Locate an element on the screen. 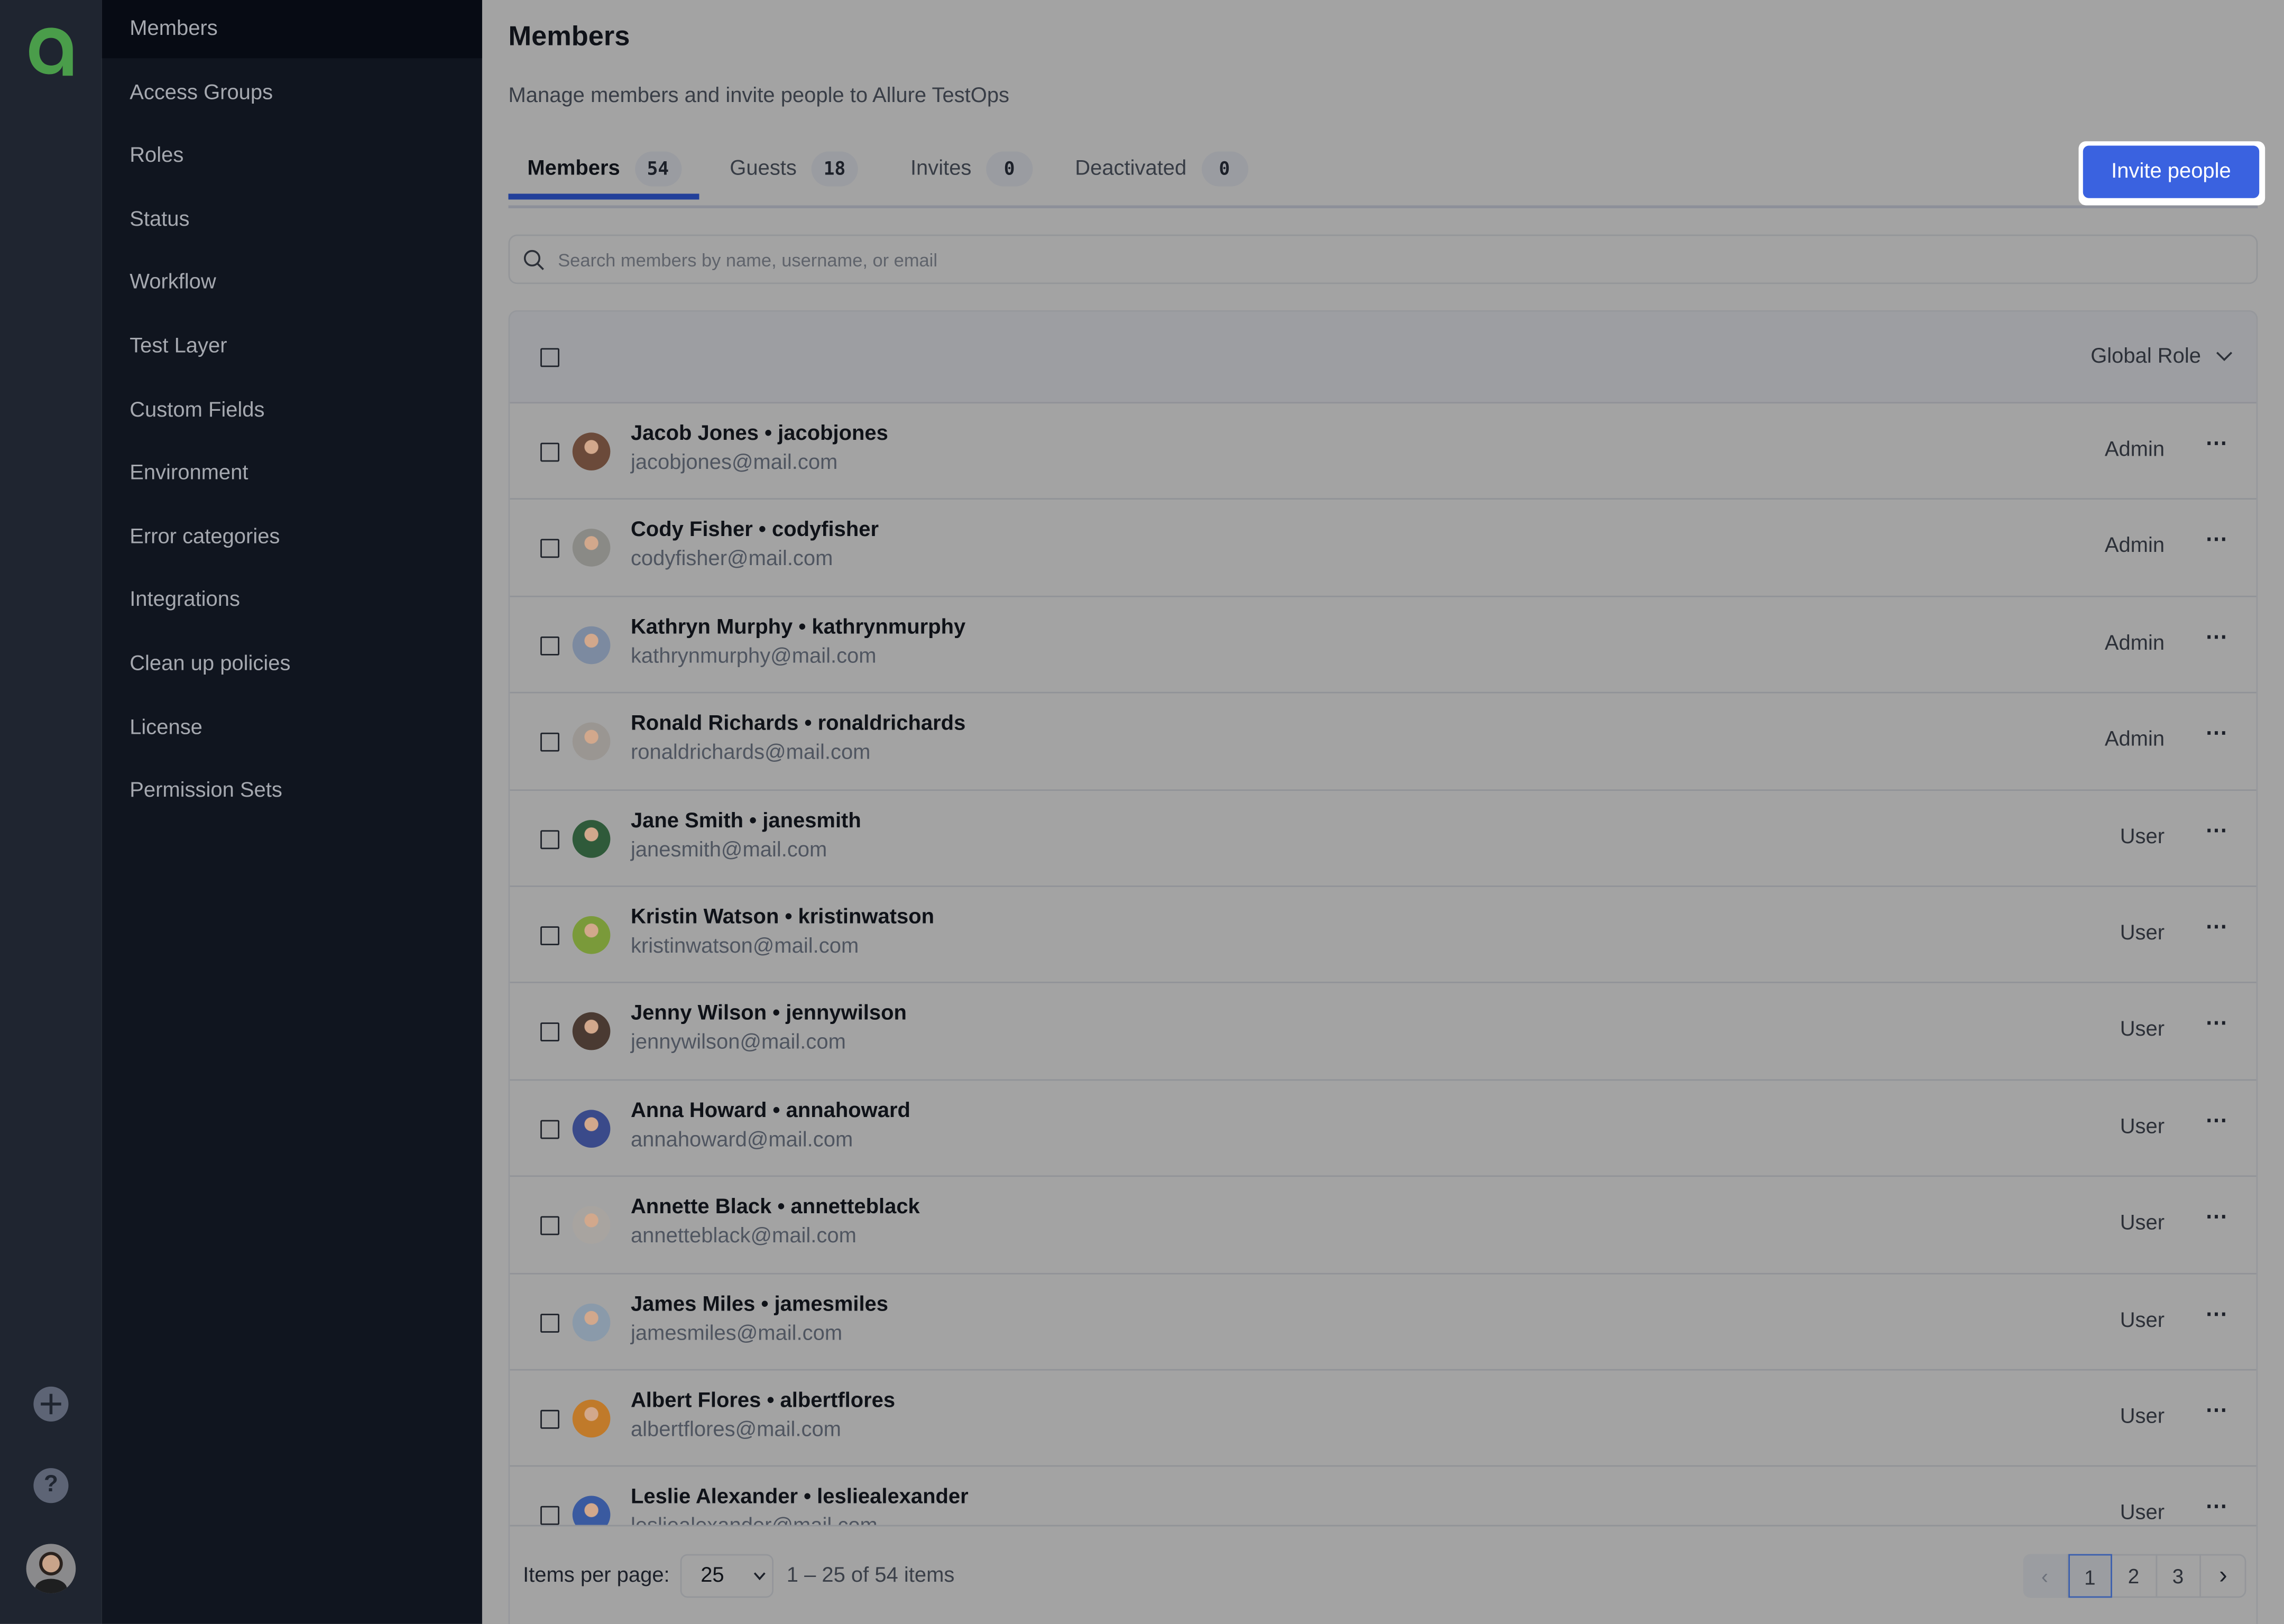 The height and width of the screenshot is (1624, 2284). tab-label: Invites is located at coordinates (941, 169).